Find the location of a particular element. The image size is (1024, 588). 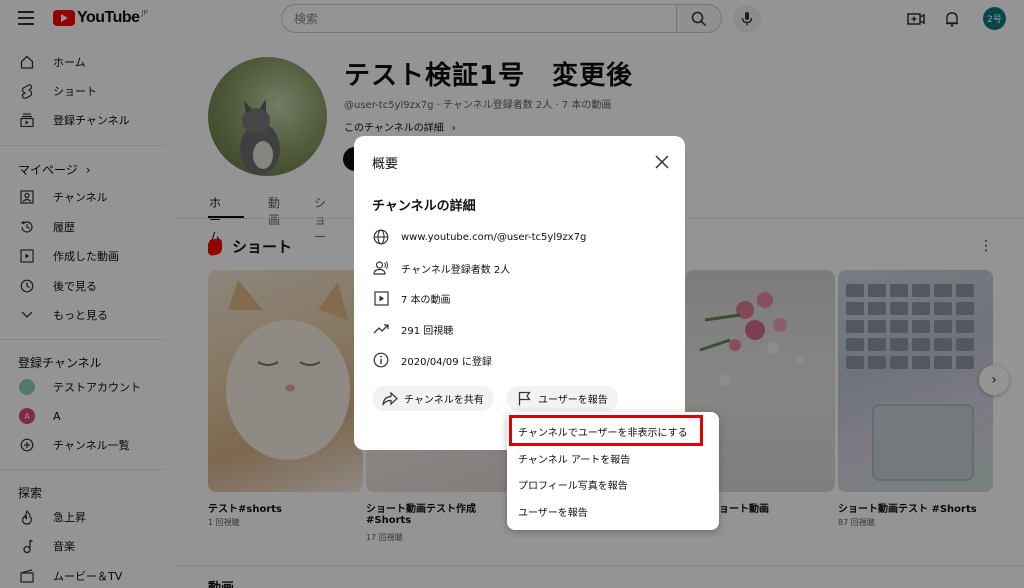

detail-url-row: www.youtube.com/@user-tc5yl9zx7g is located at coordinates (522, 237).